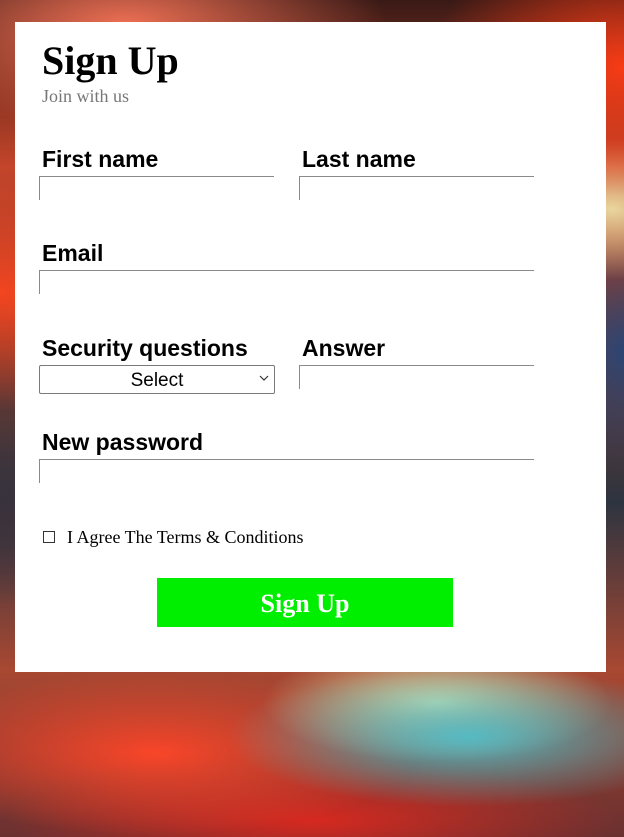  Describe the element at coordinates (123, 442) in the screenshot. I see `new-password-label: New password` at that location.